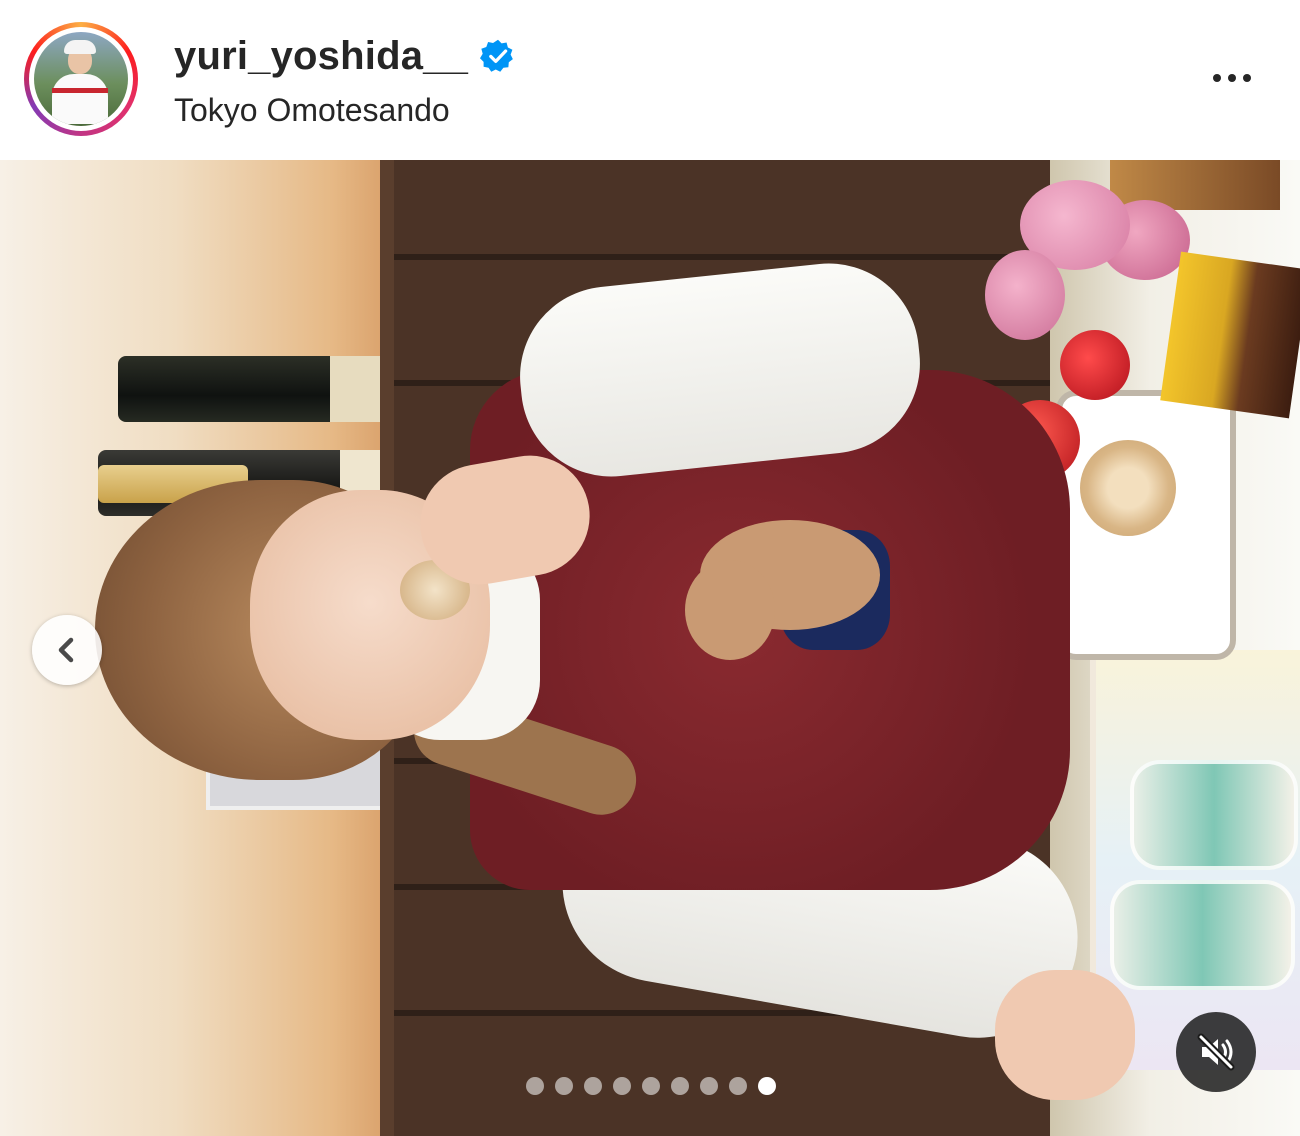  I want to click on chevron-left-icon, so click(66, 650).